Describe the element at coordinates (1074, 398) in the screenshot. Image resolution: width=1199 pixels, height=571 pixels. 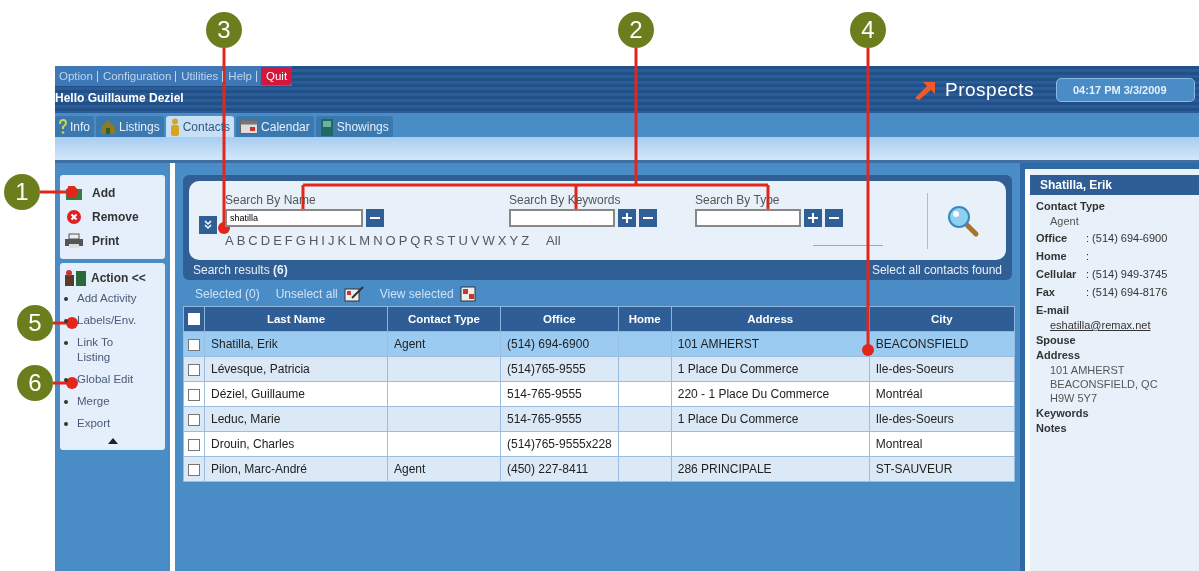
I see `field-value: H9W 5Y7` at that location.